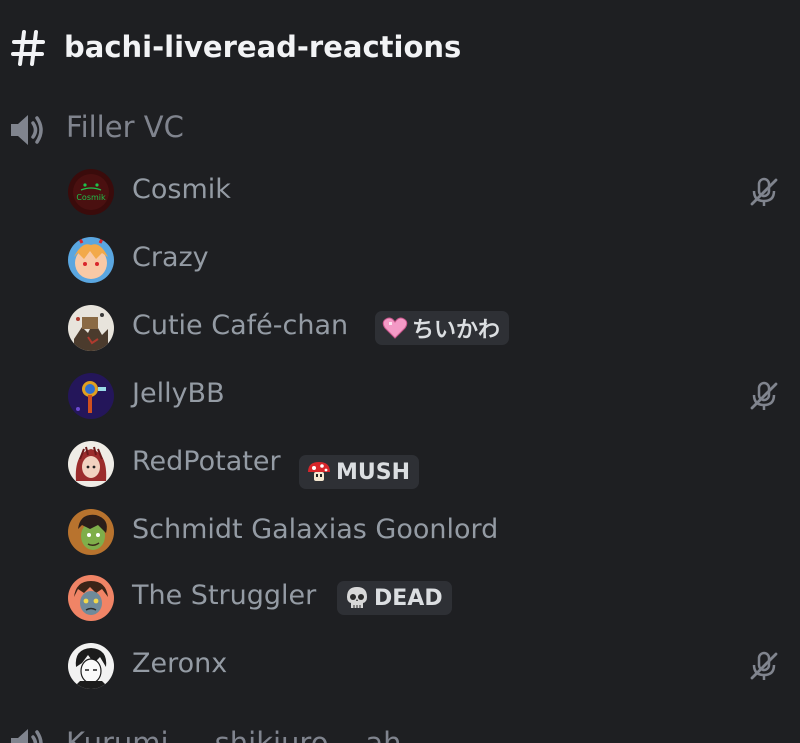  Describe the element at coordinates (400, 396) in the screenshot. I see `voice-member-jellybb: JellyBB` at that location.